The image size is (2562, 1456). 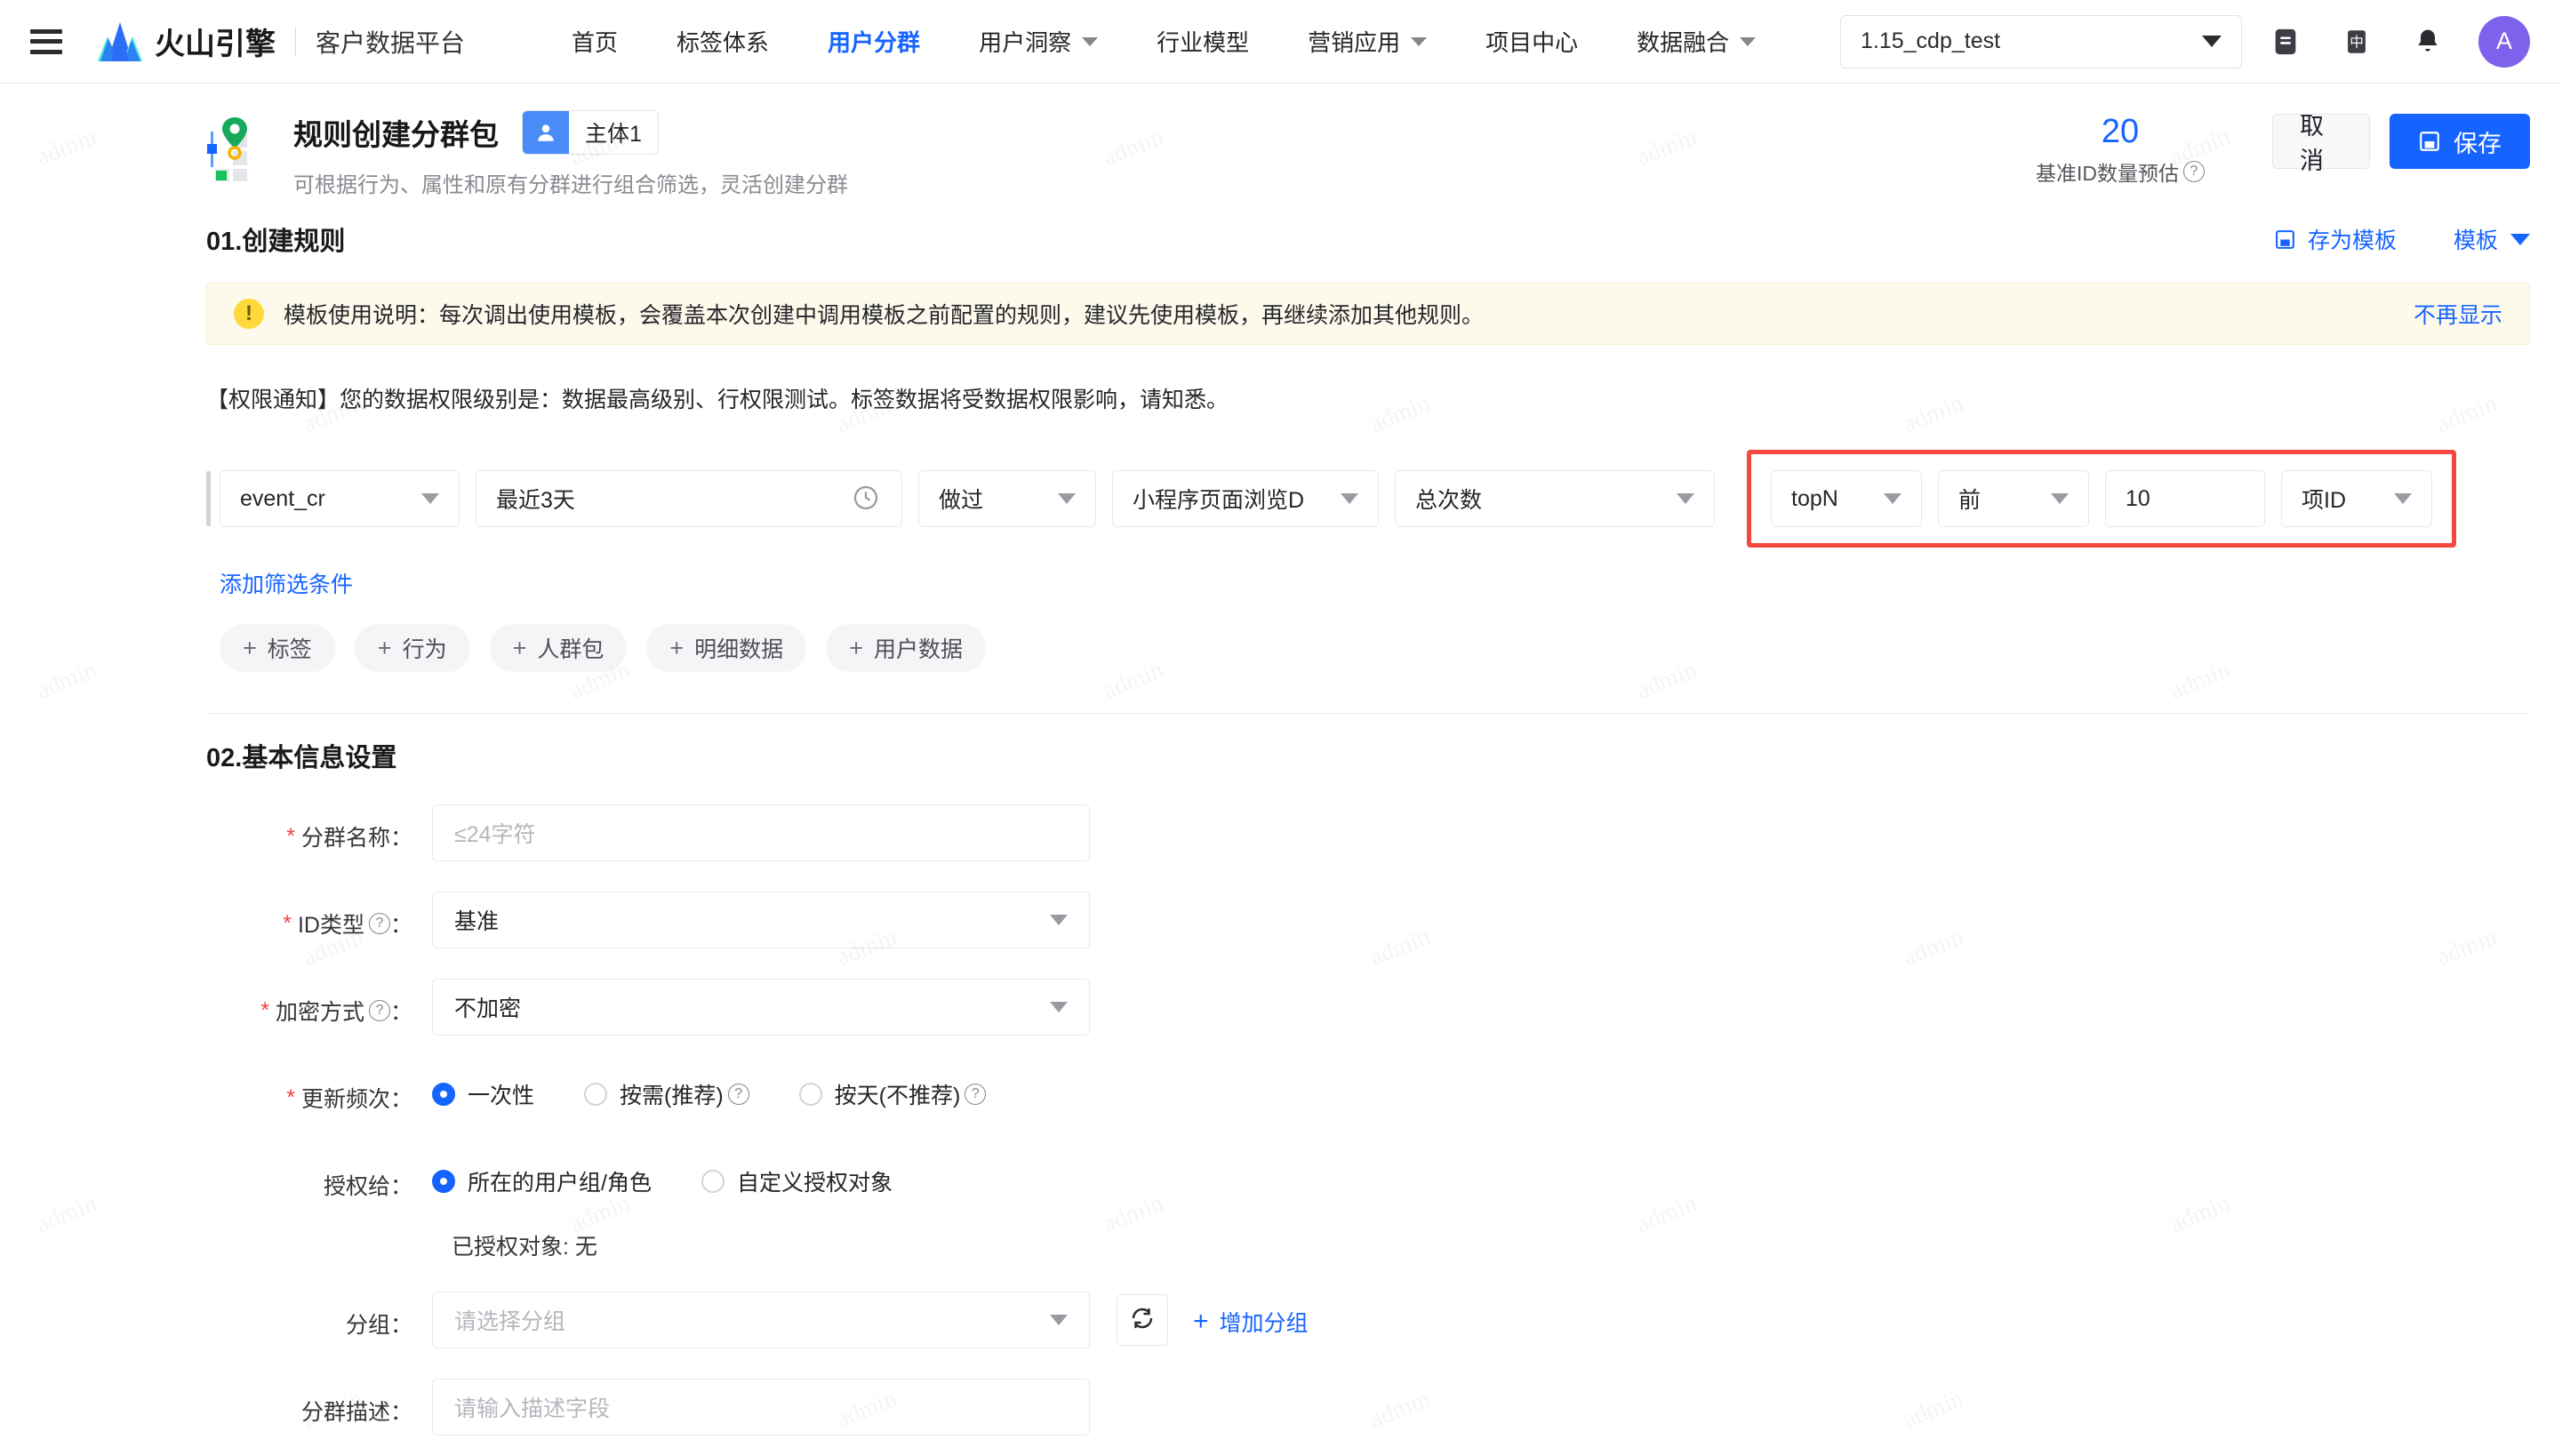 I want to click on language-icon: 中, so click(x=2356, y=41).